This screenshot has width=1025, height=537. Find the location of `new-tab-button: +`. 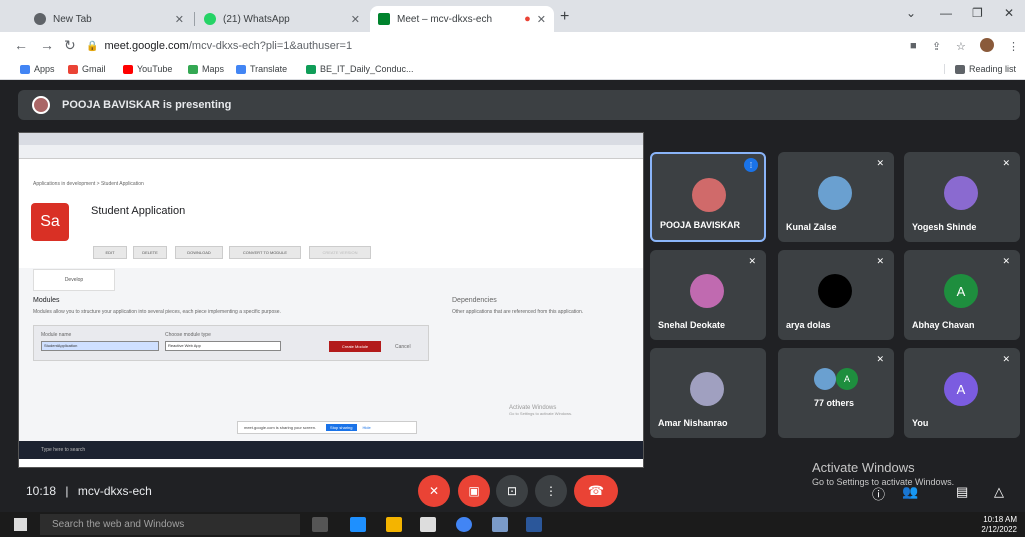

new-tab-button: + is located at coordinates (564, 17).